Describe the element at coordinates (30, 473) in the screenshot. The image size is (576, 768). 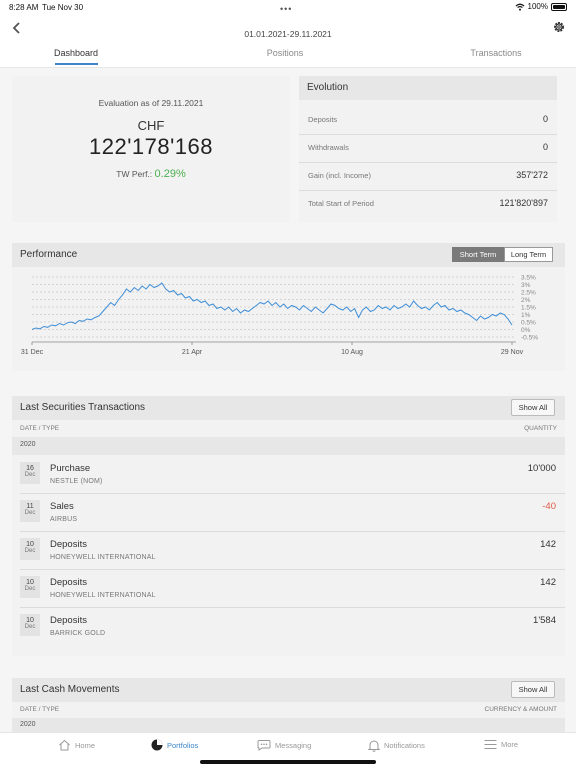
I see `date-badge: 16 Dec` at that location.